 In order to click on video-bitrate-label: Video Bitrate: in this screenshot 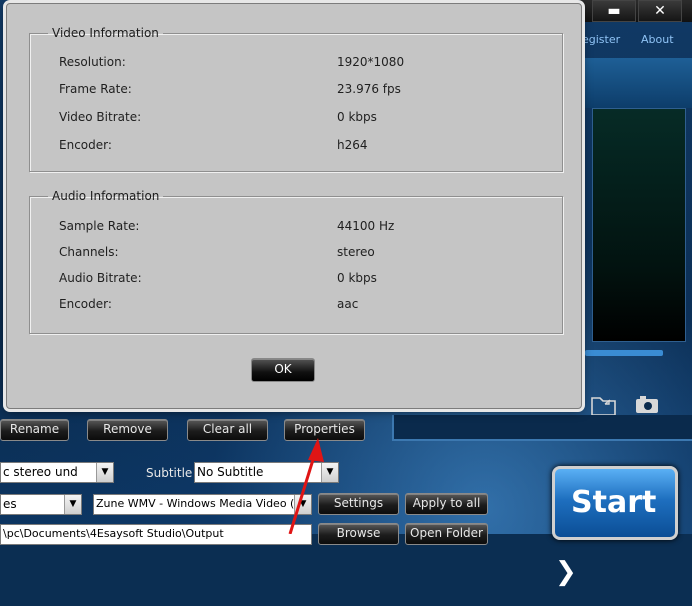, I will do `click(100, 117)`.